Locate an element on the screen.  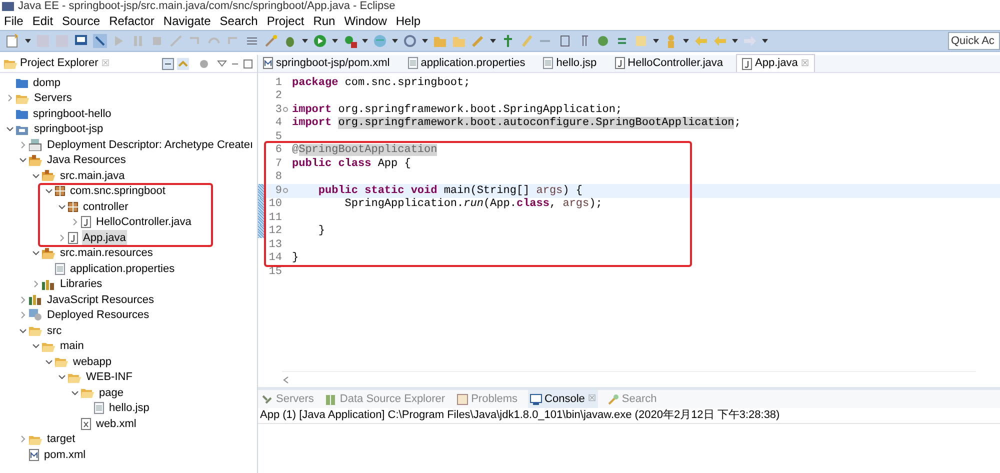
tree-item: domp is located at coordinates (47, 82).